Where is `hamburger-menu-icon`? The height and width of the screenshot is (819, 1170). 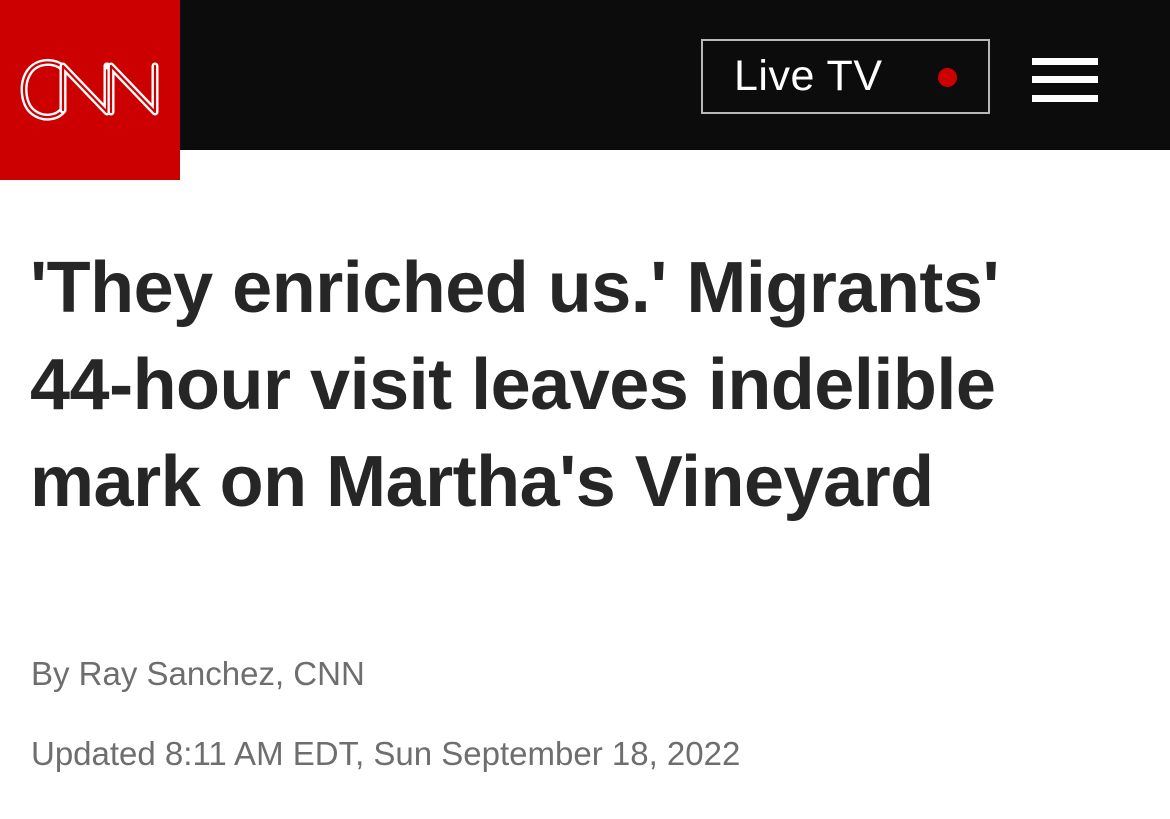
hamburger-menu-icon is located at coordinates (1065, 80).